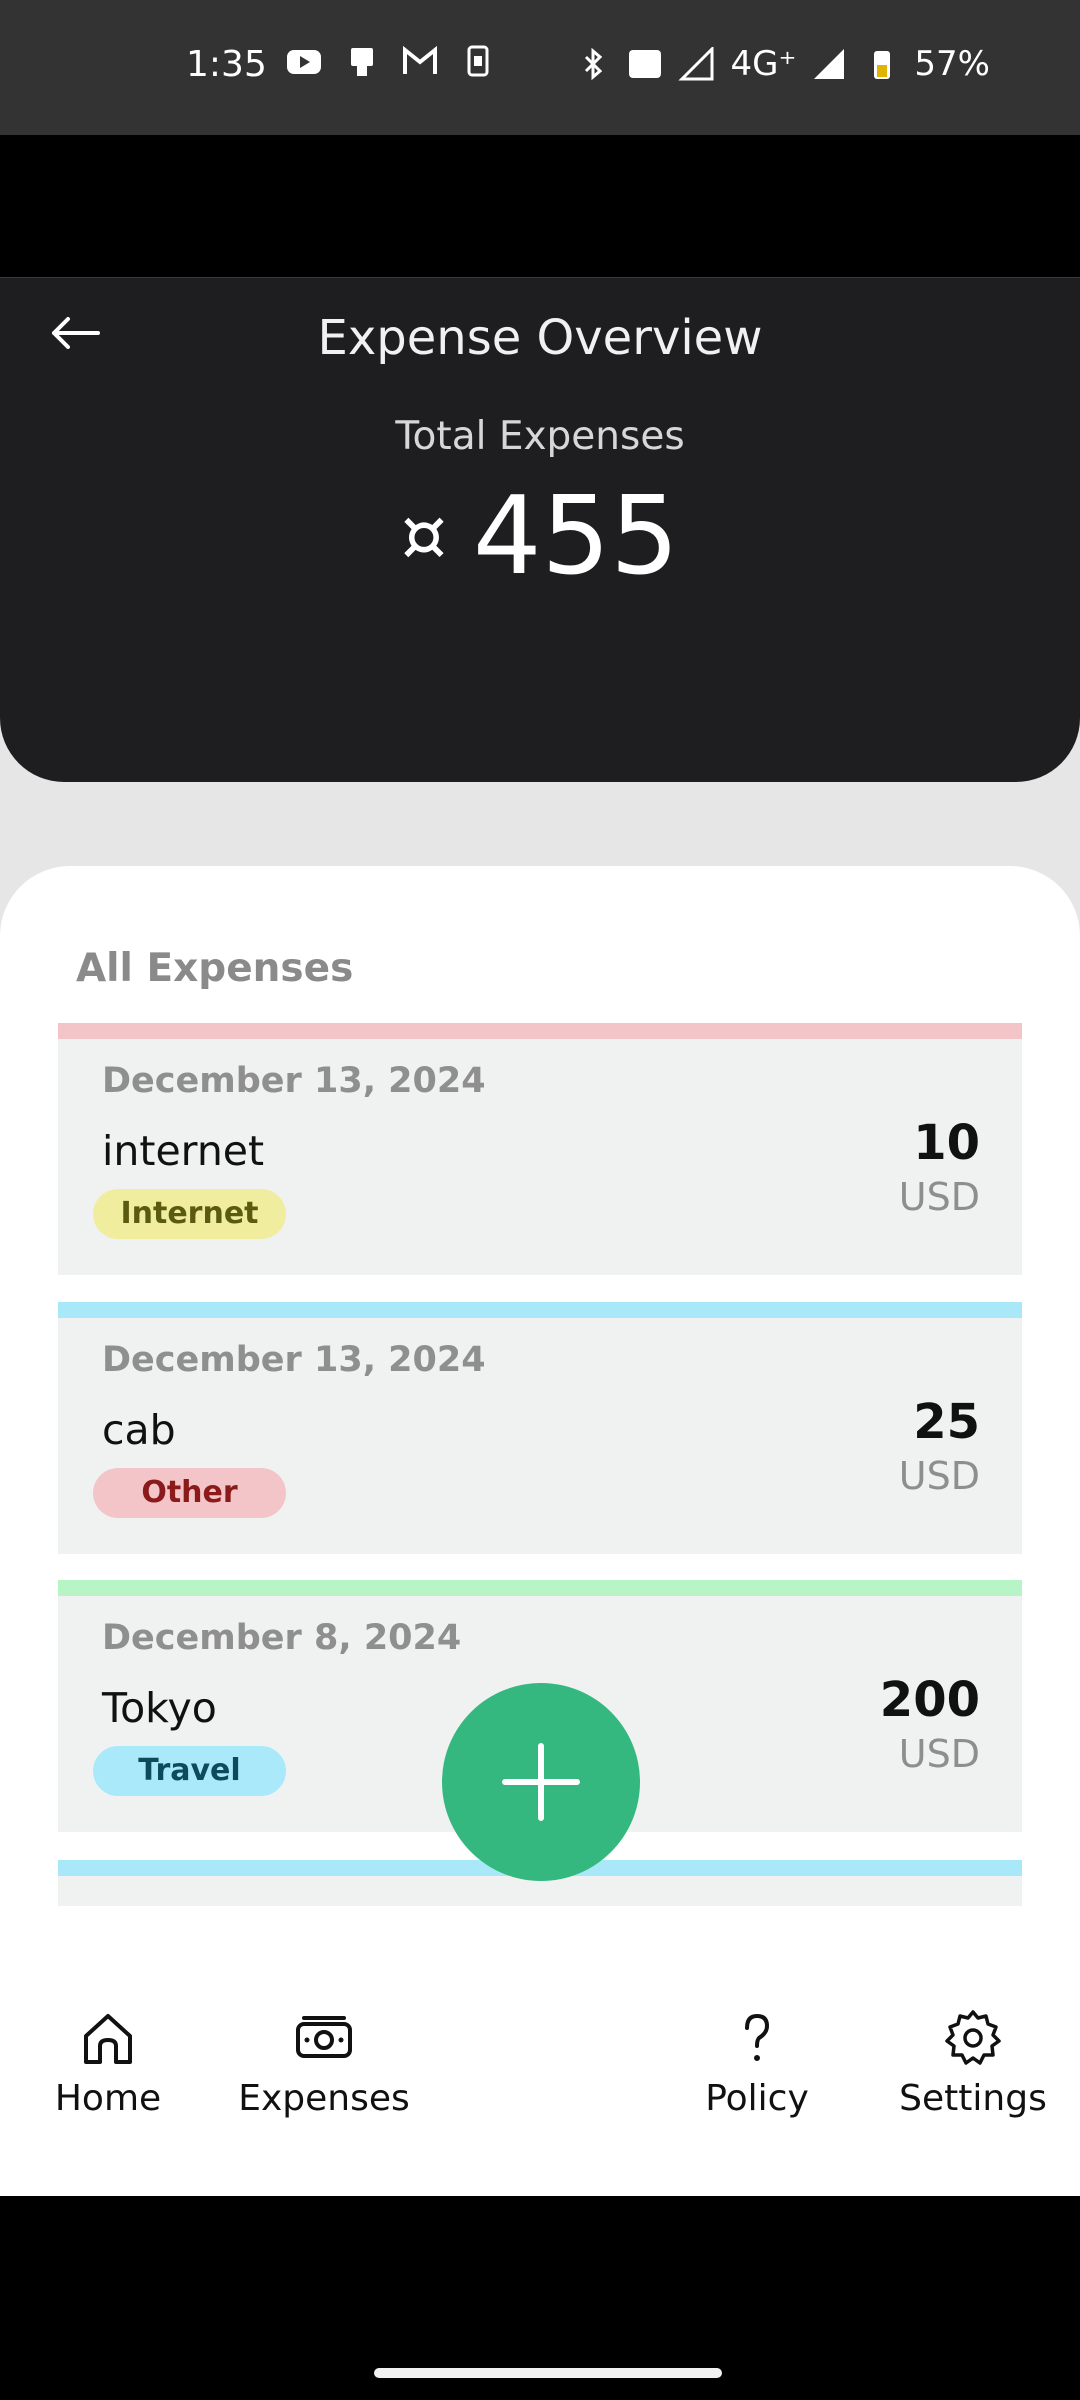 The width and height of the screenshot is (1080, 2400). I want to click on youtube-icon, so click(304, 62).